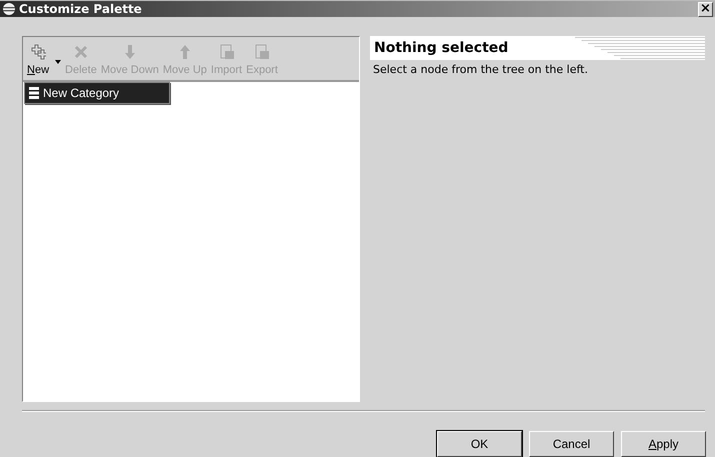 The height and width of the screenshot is (457, 715). What do you see at coordinates (479, 444) in the screenshot?
I see `dialog-button: OK` at bounding box center [479, 444].